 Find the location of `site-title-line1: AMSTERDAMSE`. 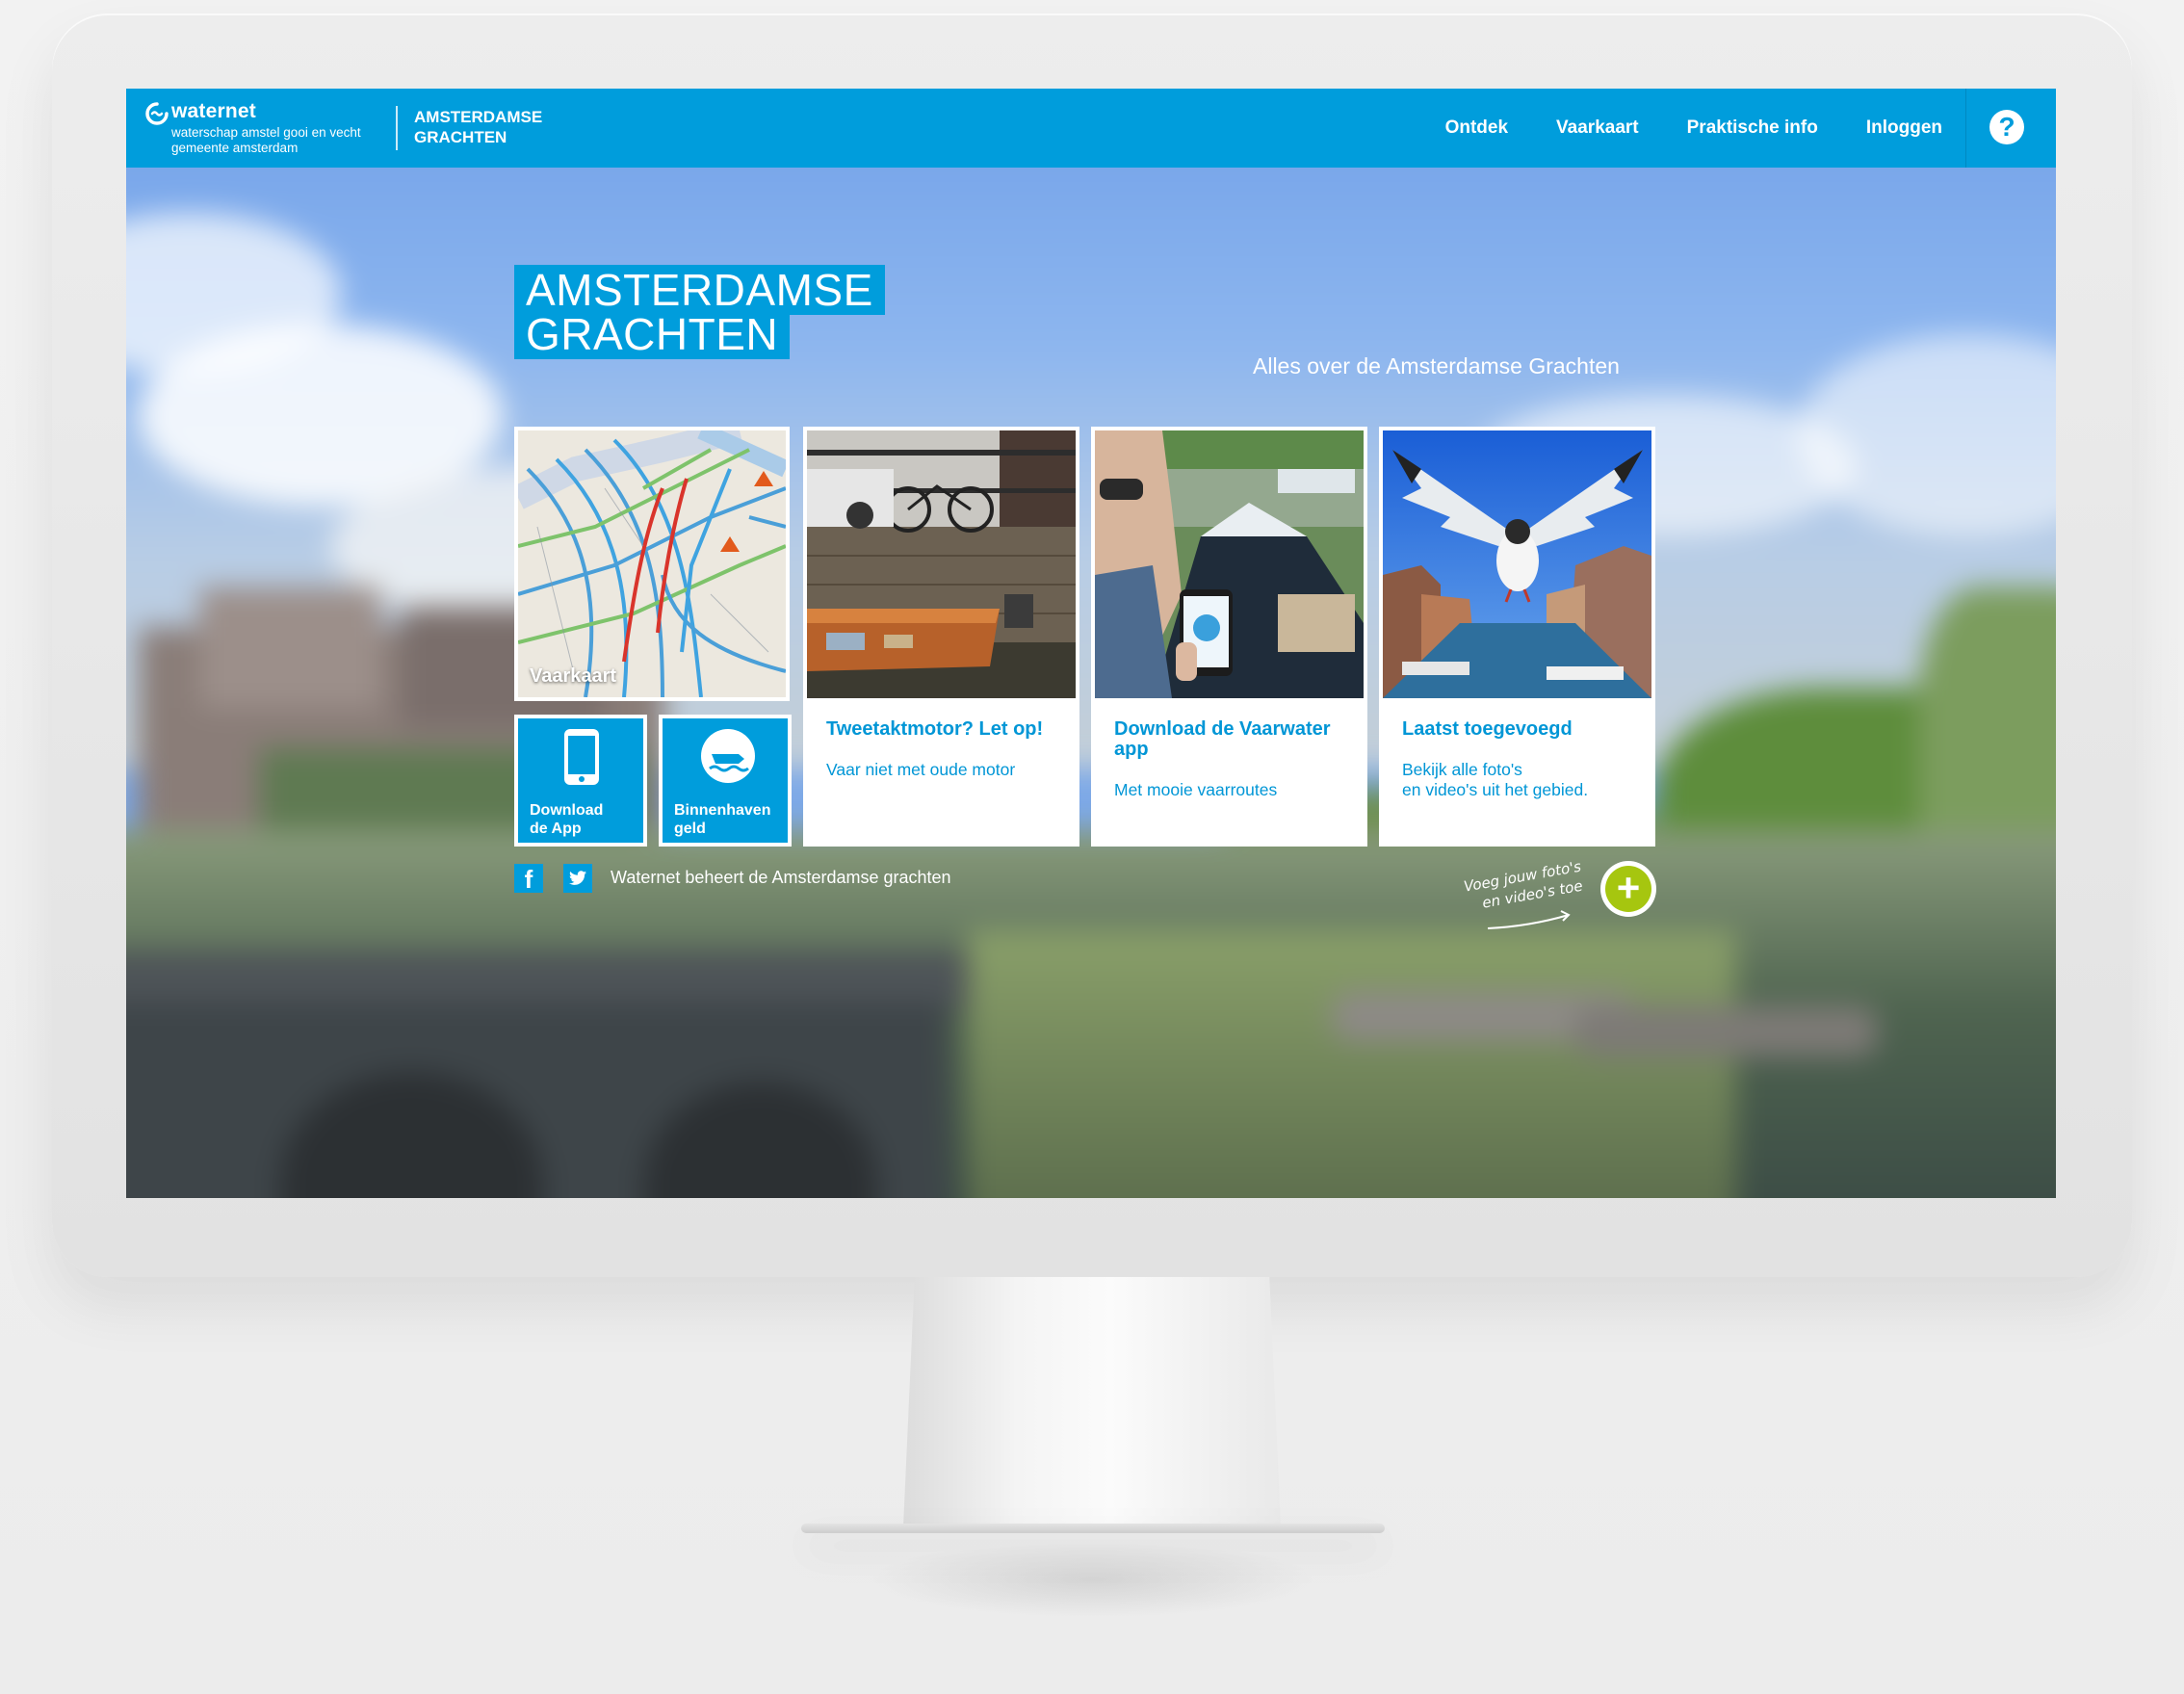

site-title-line1: AMSTERDAMSE is located at coordinates (478, 117).